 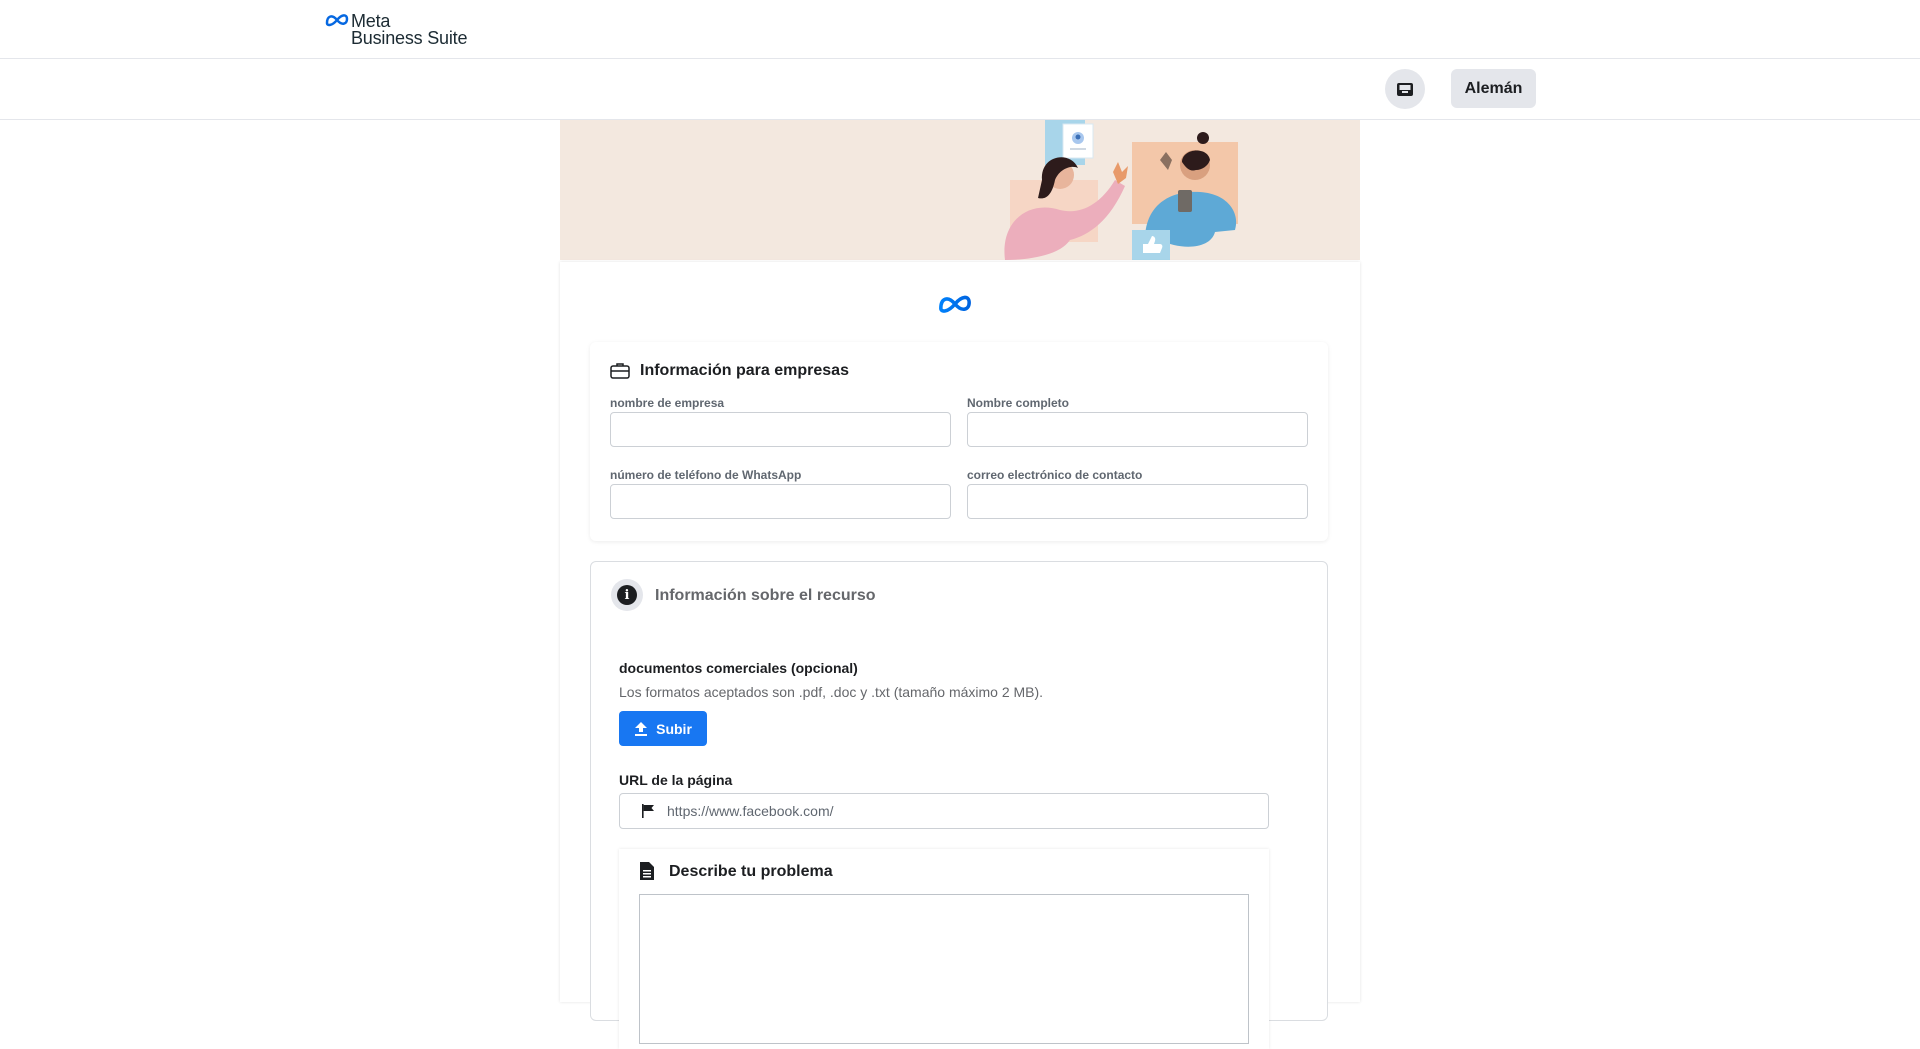 What do you see at coordinates (960, 89) in the screenshot?
I see `sub-bar: Alemán` at bounding box center [960, 89].